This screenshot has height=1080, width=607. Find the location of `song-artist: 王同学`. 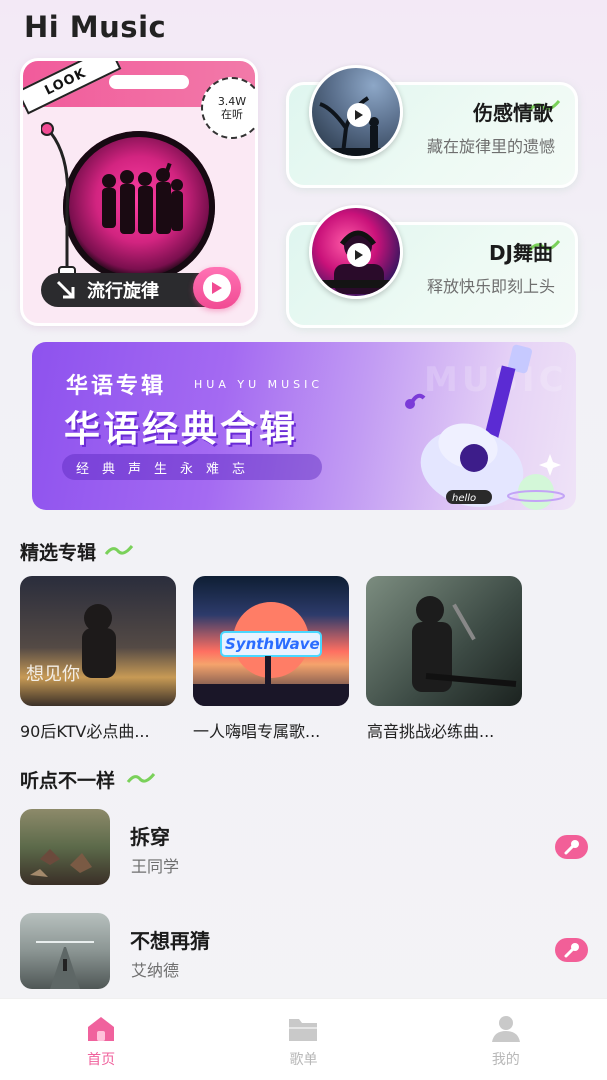

song-artist: 王同学 is located at coordinates (155, 866).